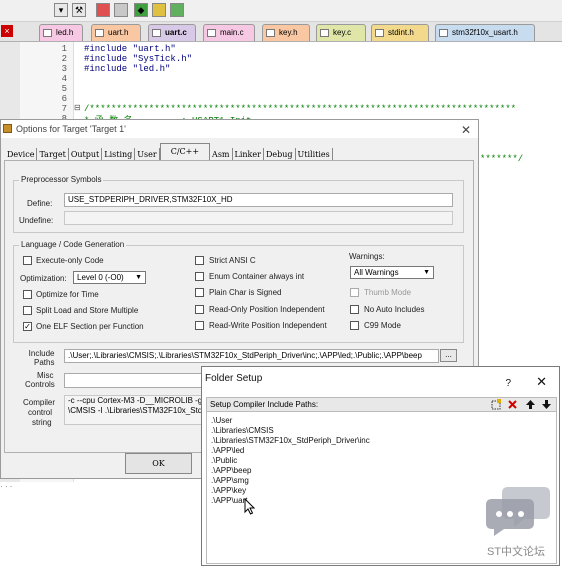 This screenshot has width=562, height=566. Describe the element at coordinates (221, 420) in the screenshot. I see `list-item: .\User` at that location.